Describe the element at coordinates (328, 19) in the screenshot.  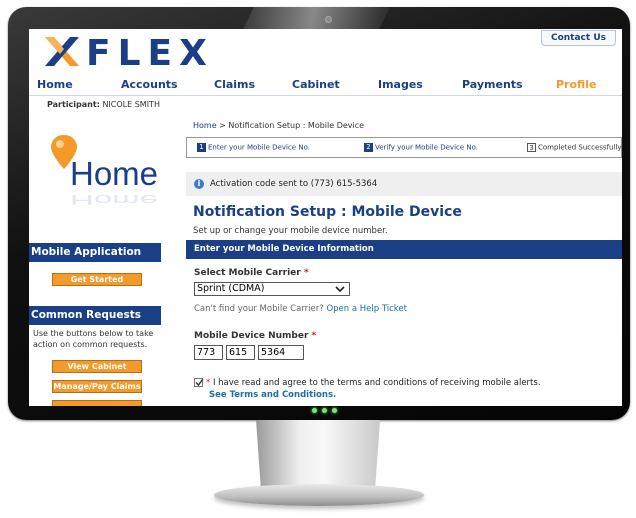
I see `camera-dot` at that location.